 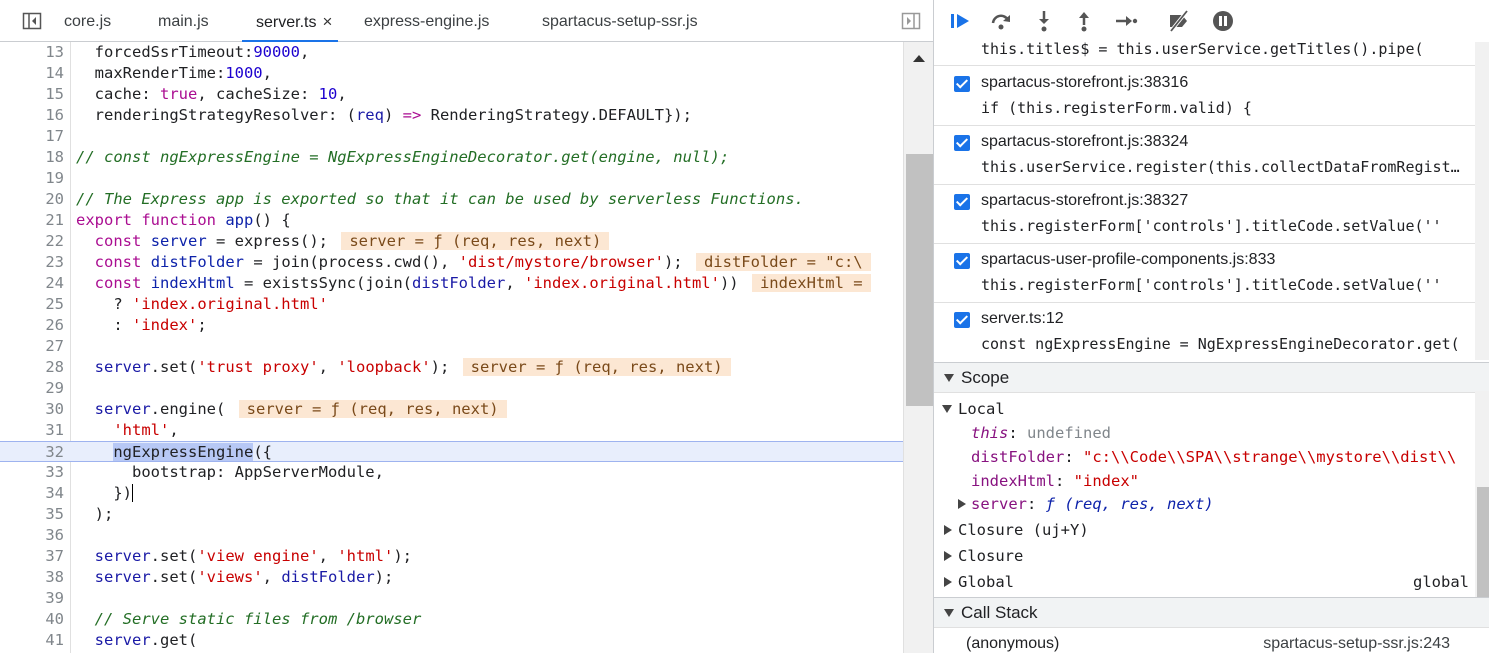 What do you see at coordinates (32, 367) in the screenshot?
I see `line-number: 28` at bounding box center [32, 367].